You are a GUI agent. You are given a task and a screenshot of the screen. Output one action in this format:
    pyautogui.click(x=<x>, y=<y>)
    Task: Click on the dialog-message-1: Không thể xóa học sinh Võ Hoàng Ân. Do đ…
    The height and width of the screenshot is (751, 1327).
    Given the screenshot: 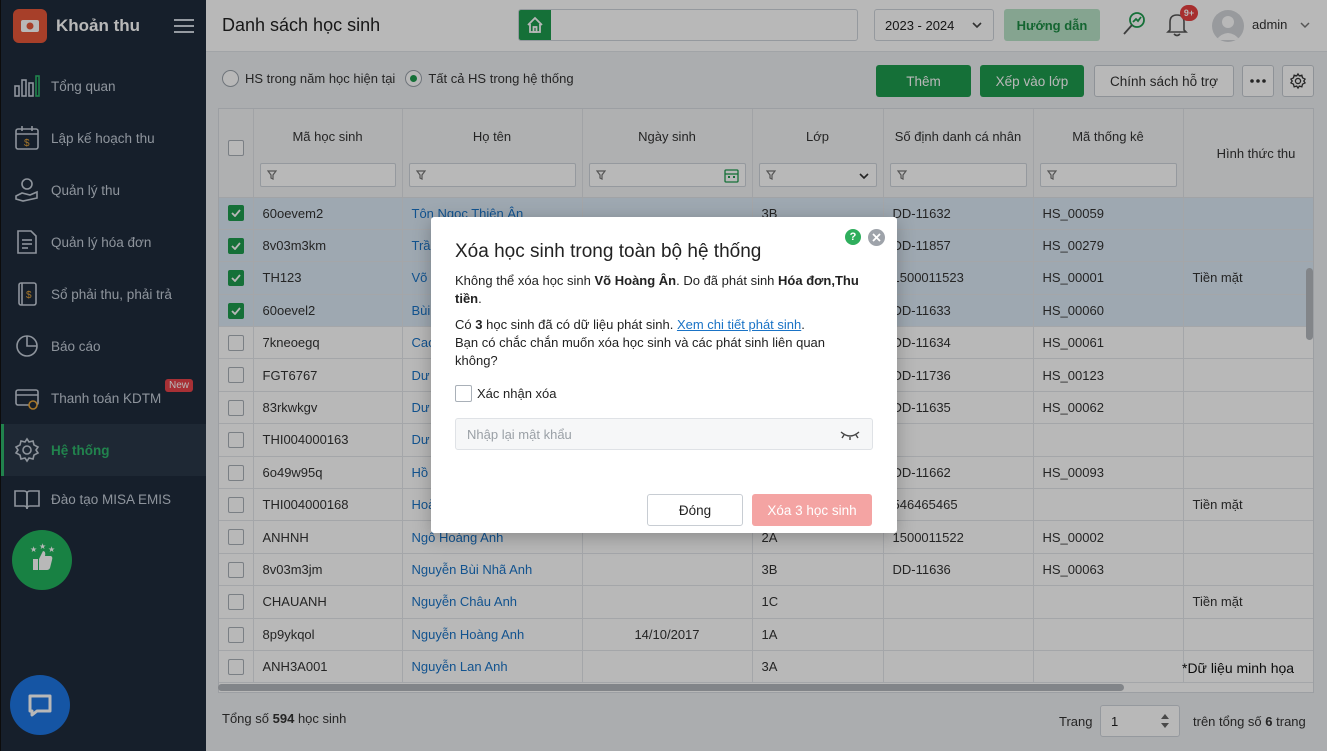 What is the action you would take?
    pyautogui.click(x=665, y=290)
    